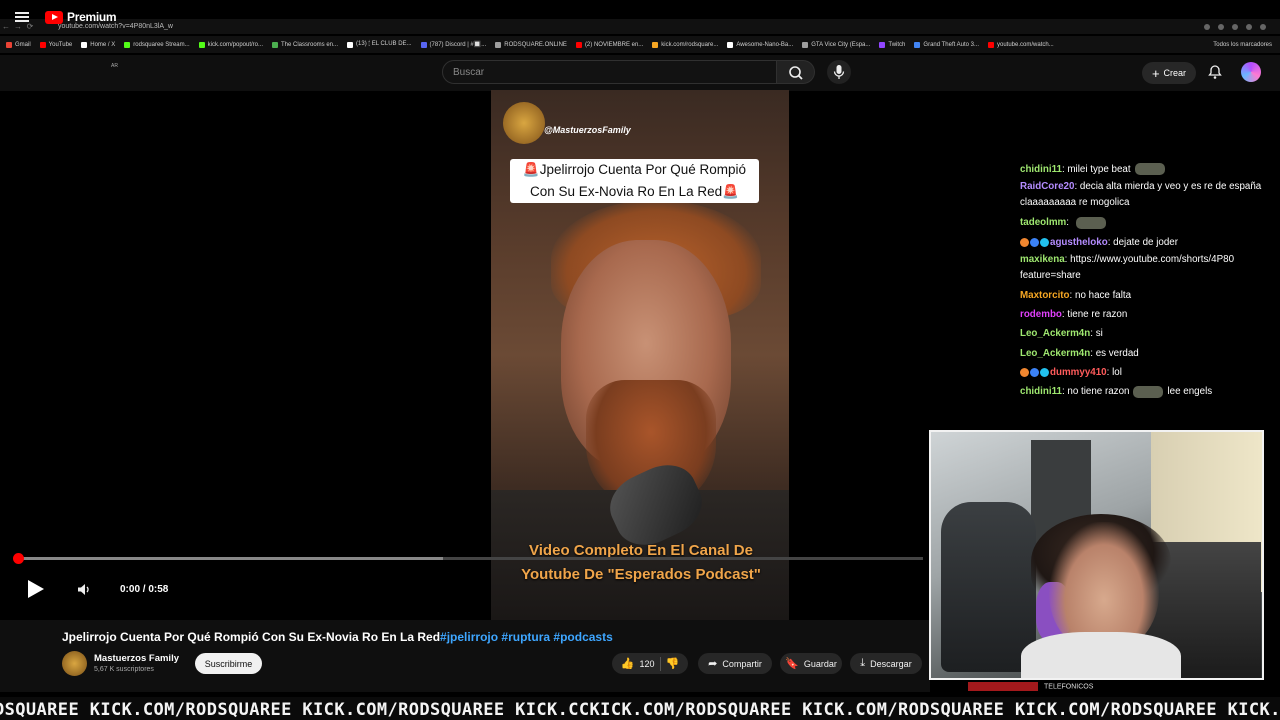 The width and height of the screenshot is (1280, 720). I want to click on like-icon: 👍, so click(628, 663).